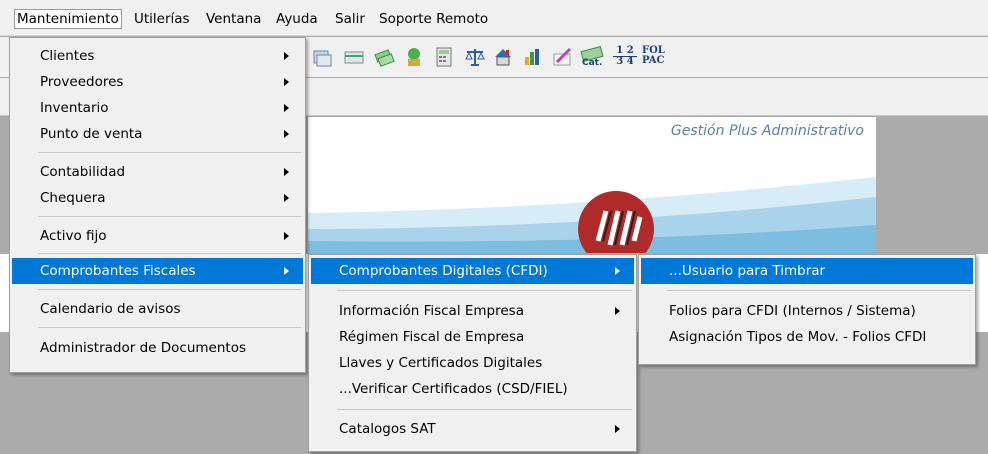 The image size is (988, 454). What do you see at coordinates (157, 236) in the screenshot?
I see `menu-item-activo-fijo: Activo fijo` at bounding box center [157, 236].